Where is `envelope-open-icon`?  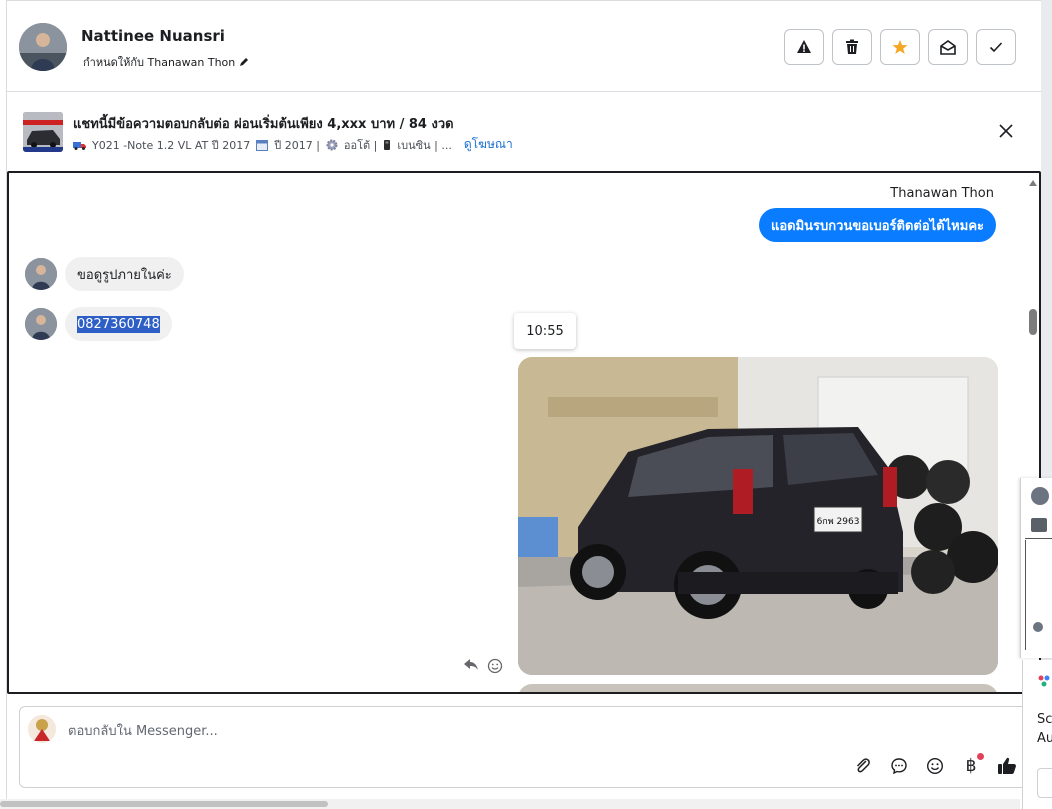 envelope-open-icon is located at coordinates (948, 47).